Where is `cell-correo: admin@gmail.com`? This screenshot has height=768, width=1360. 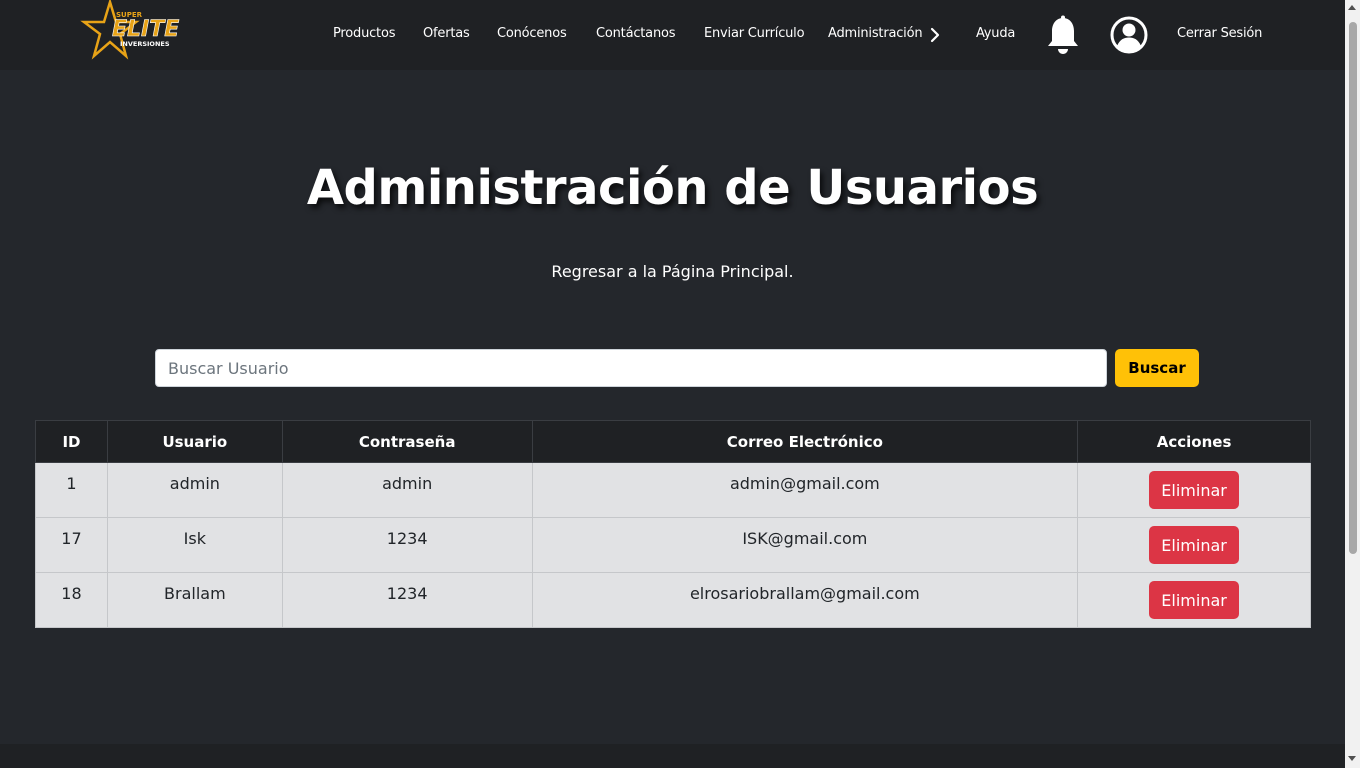
cell-correo: admin@gmail.com is located at coordinates (805, 490).